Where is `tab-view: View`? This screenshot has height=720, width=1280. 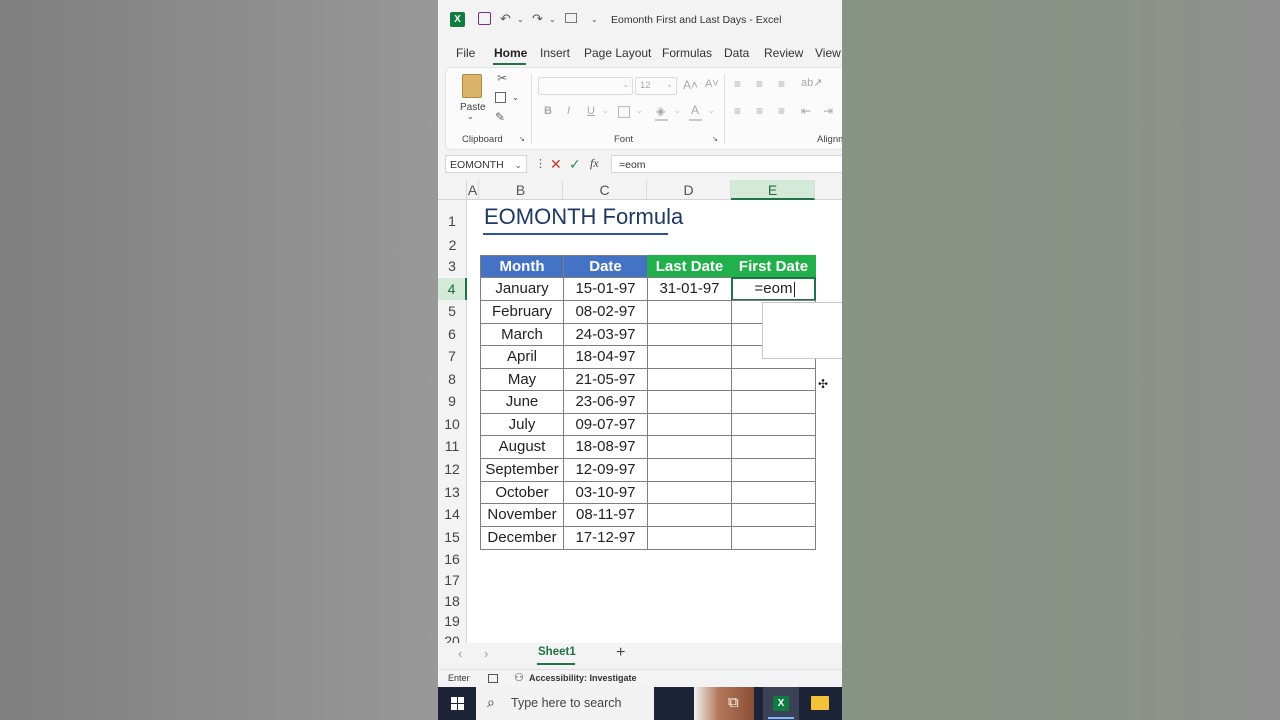 tab-view: View is located at coordinates (828, 53).